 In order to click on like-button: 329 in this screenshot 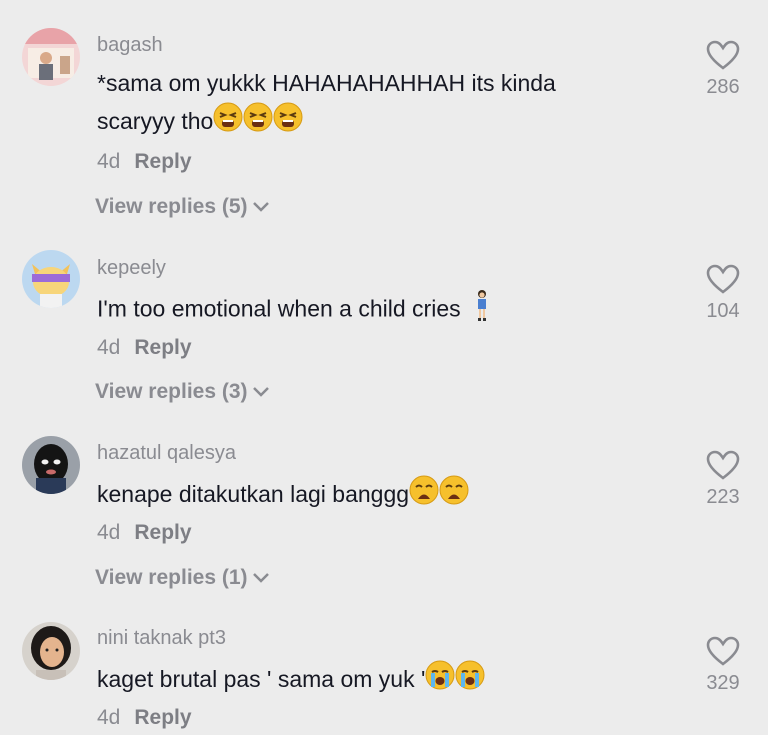, I will do `click(723, 665)`.